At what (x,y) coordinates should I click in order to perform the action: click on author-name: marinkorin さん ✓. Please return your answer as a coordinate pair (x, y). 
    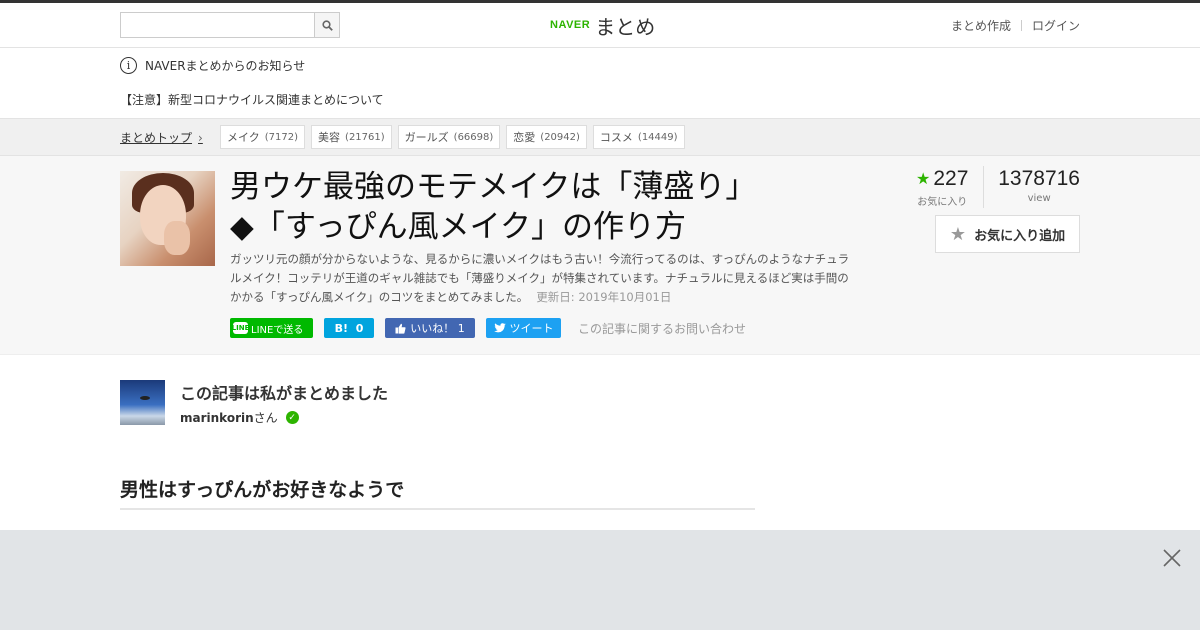
    Looking at the image, I should click on (239, 417).